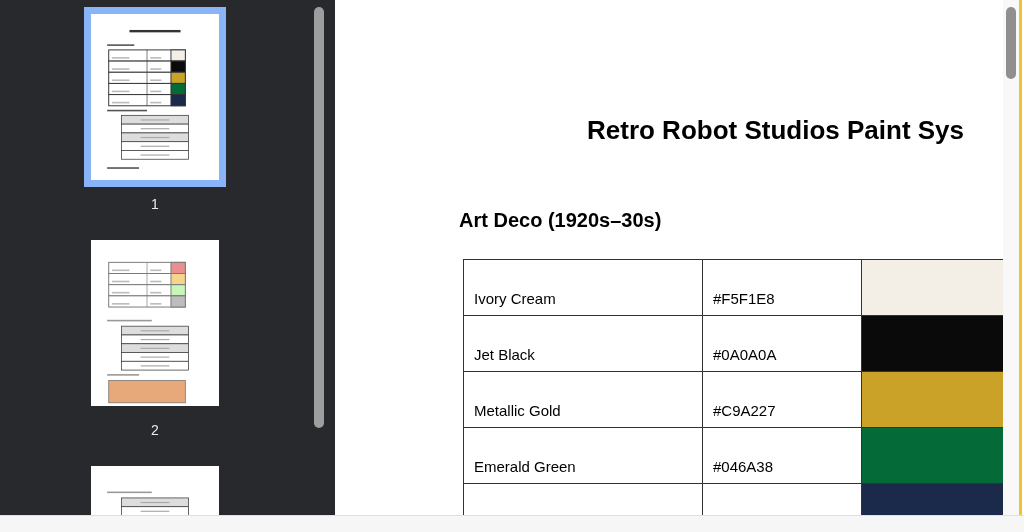 This screenshot has width=1024, height=532. Describe the element at coordinates (155, 97) in the screenshot. I see `page-thumbnail` at that location.